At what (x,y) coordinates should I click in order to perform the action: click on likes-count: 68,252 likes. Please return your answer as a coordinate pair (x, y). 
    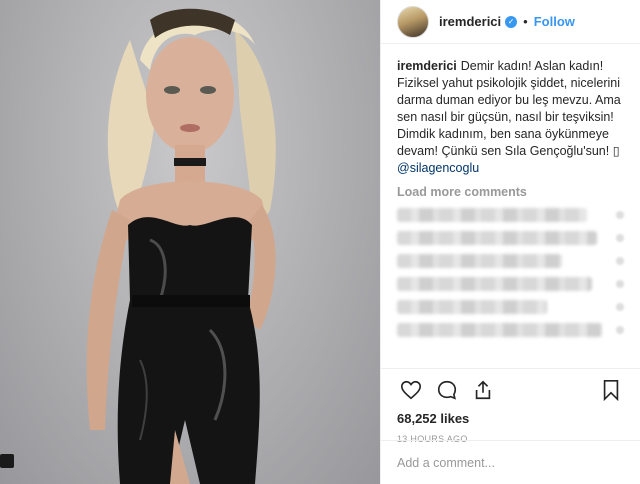
    Looking at the image, I should click on (511, 418).